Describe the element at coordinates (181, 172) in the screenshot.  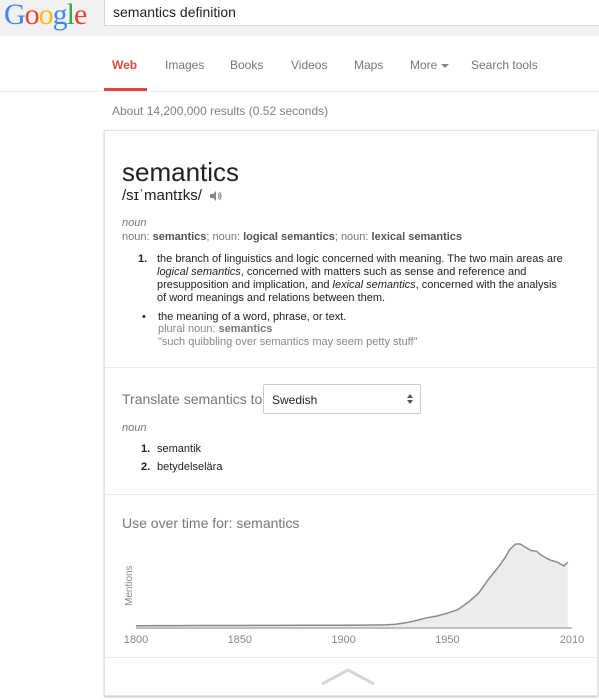
I see `headword: semantics` at that location.